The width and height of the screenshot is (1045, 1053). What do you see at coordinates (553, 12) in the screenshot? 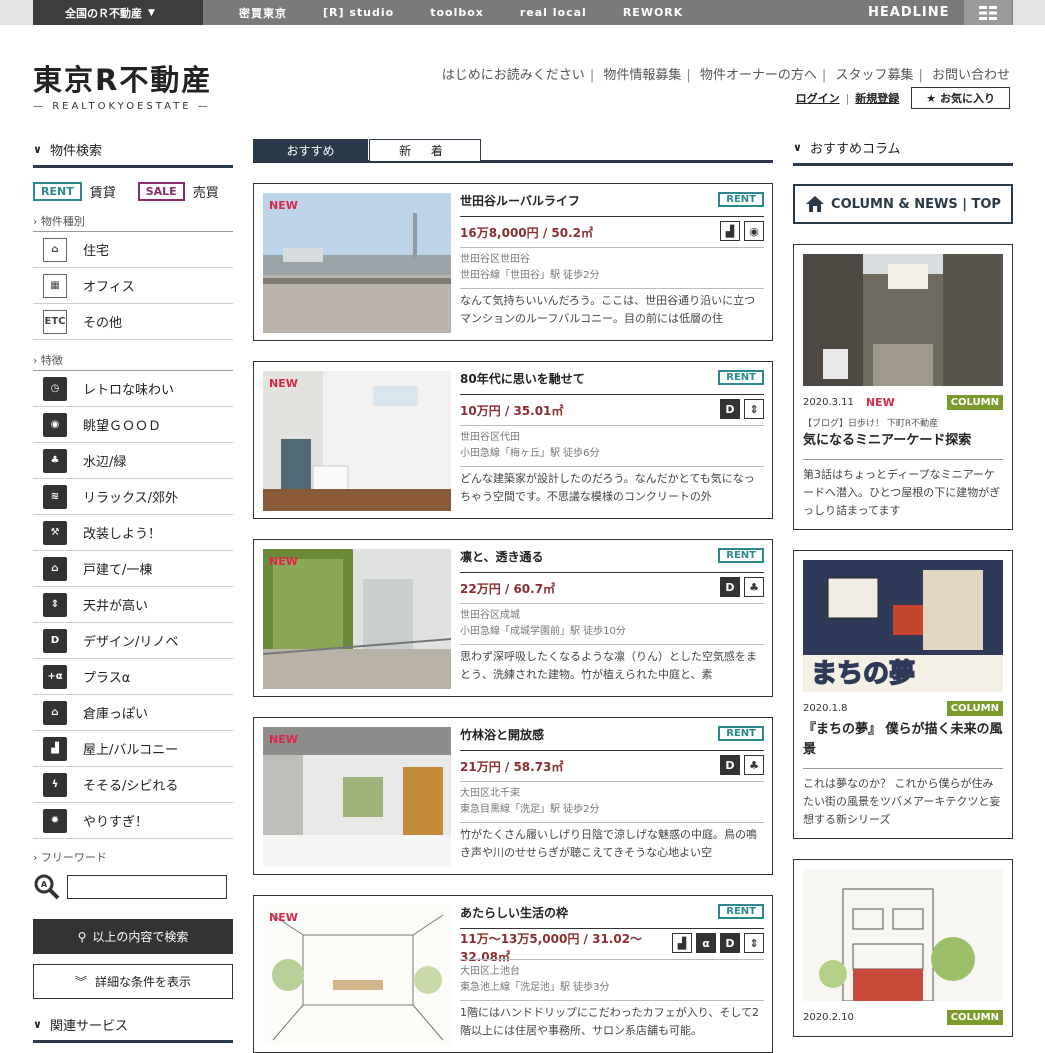
I see `partner-link: real local` at bounding box center [553, 12].